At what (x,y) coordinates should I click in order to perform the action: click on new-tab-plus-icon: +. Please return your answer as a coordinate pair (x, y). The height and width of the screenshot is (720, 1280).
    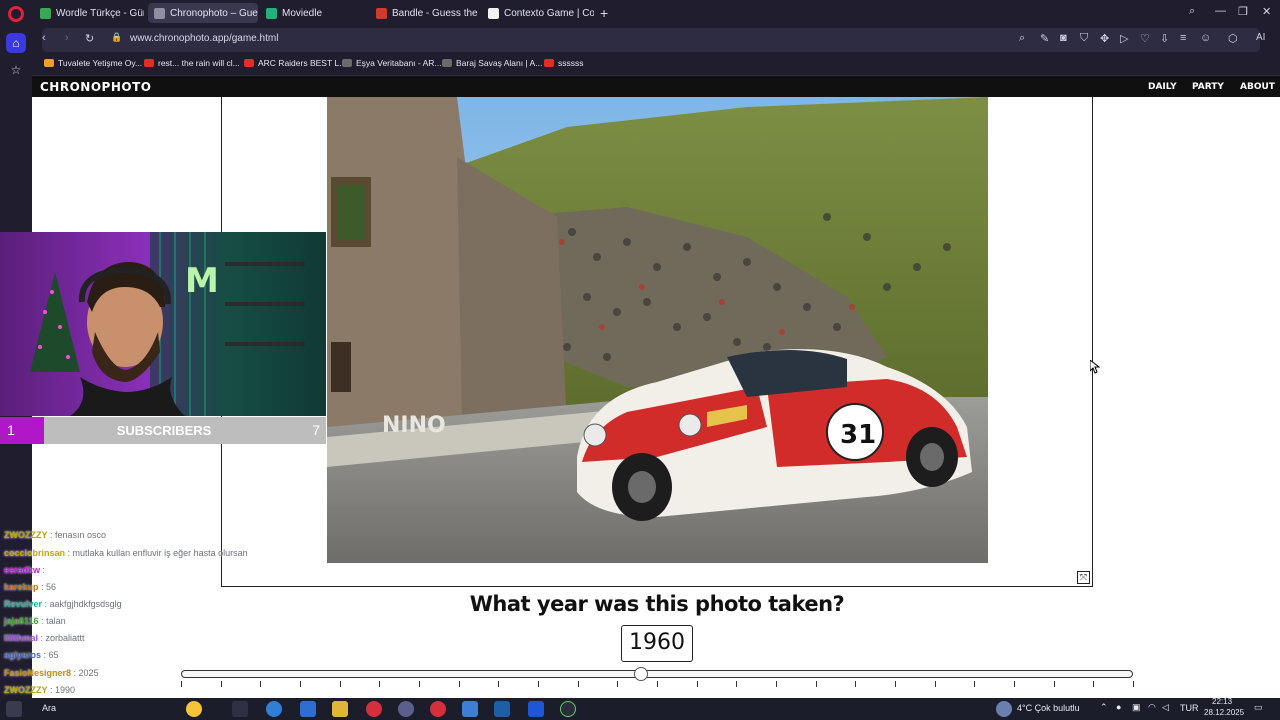
    Looking at the image, I should click on (604, 13).